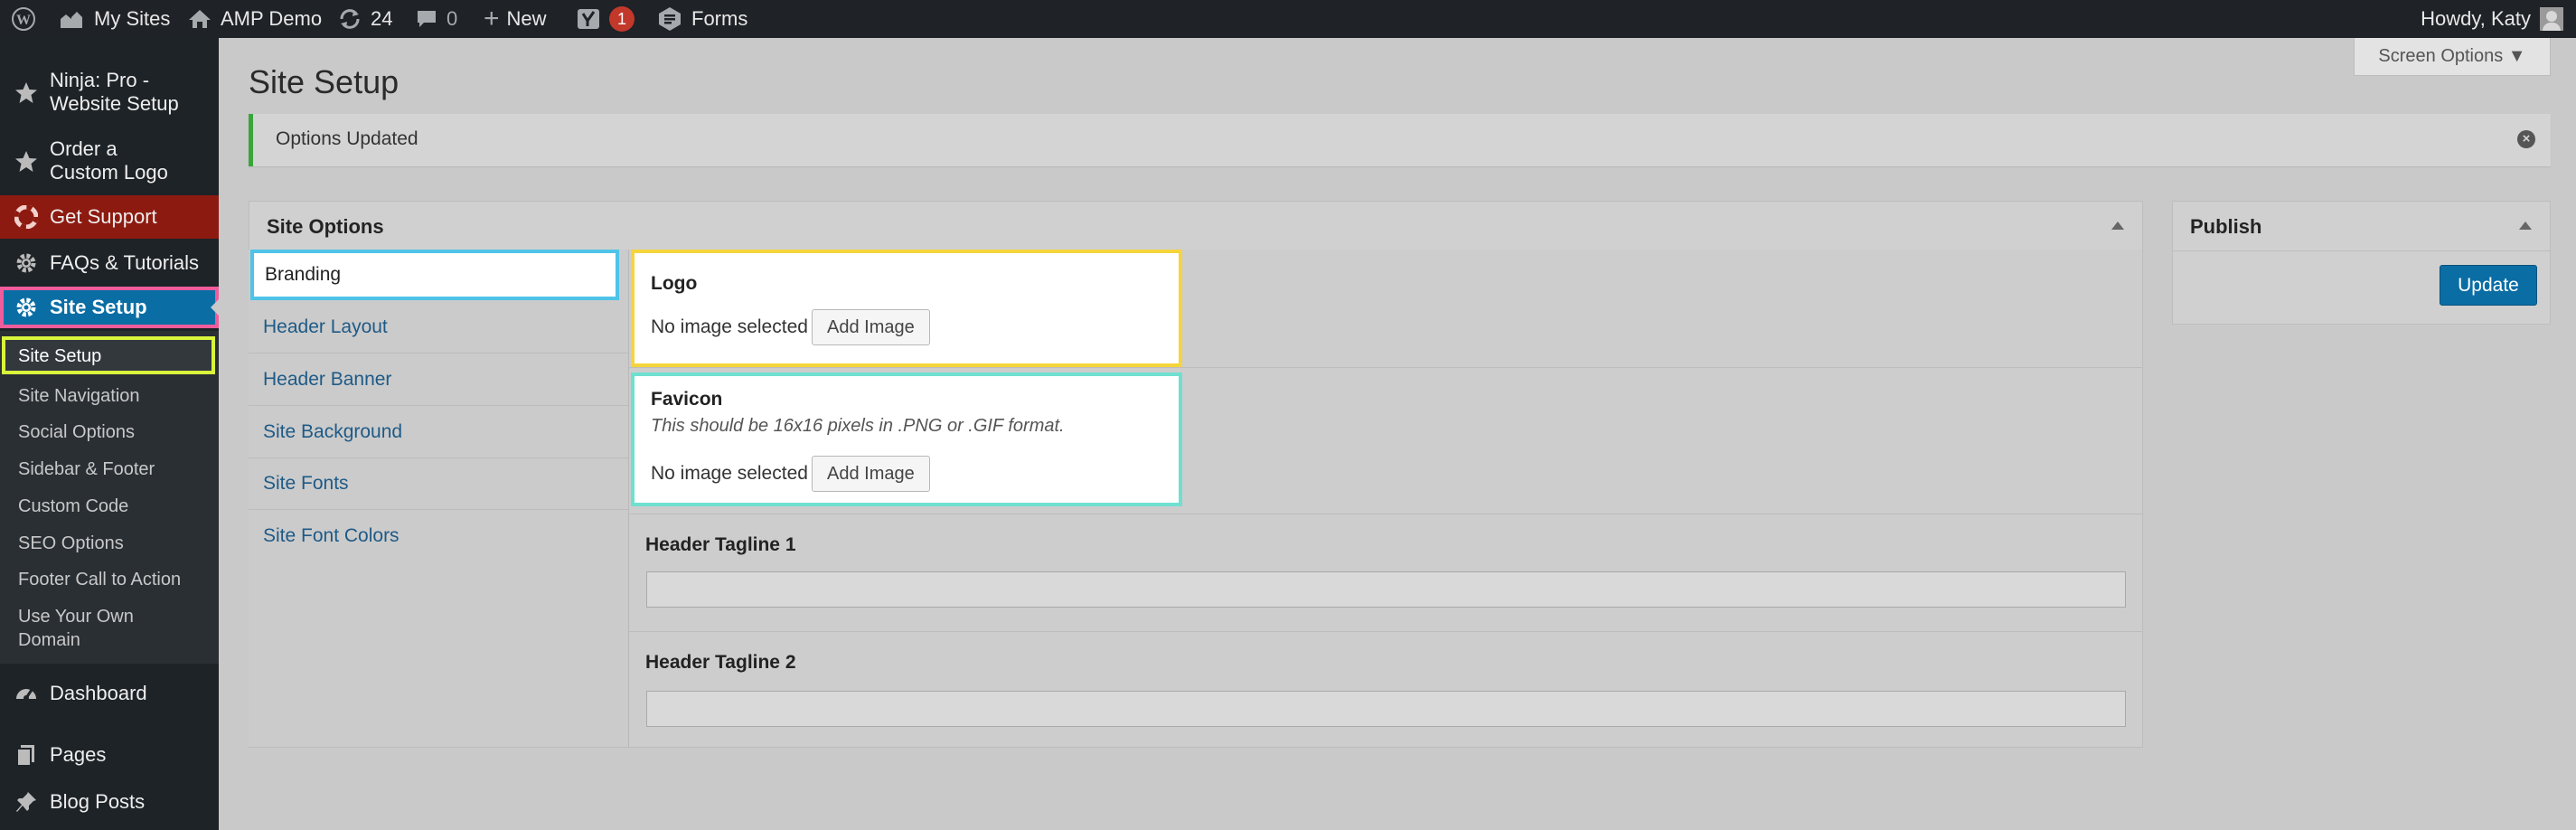 This screenshot has height=830, width=2576. Describe the element at coordinates (27, 755) in the screenshot. I see `pages-icon` at that location.